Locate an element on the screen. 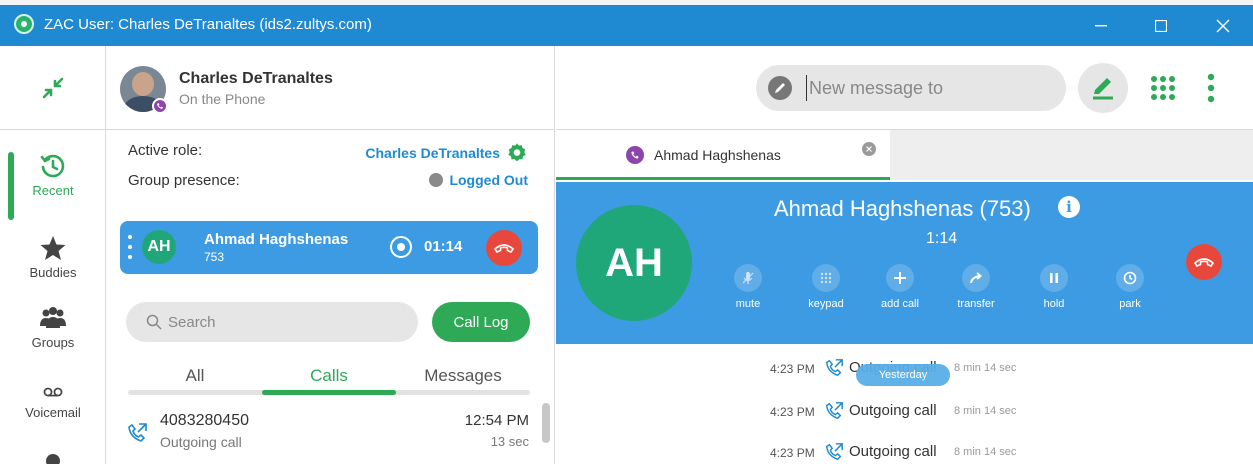  nav-label-recent: Recent is located at coordinates (53, 190).